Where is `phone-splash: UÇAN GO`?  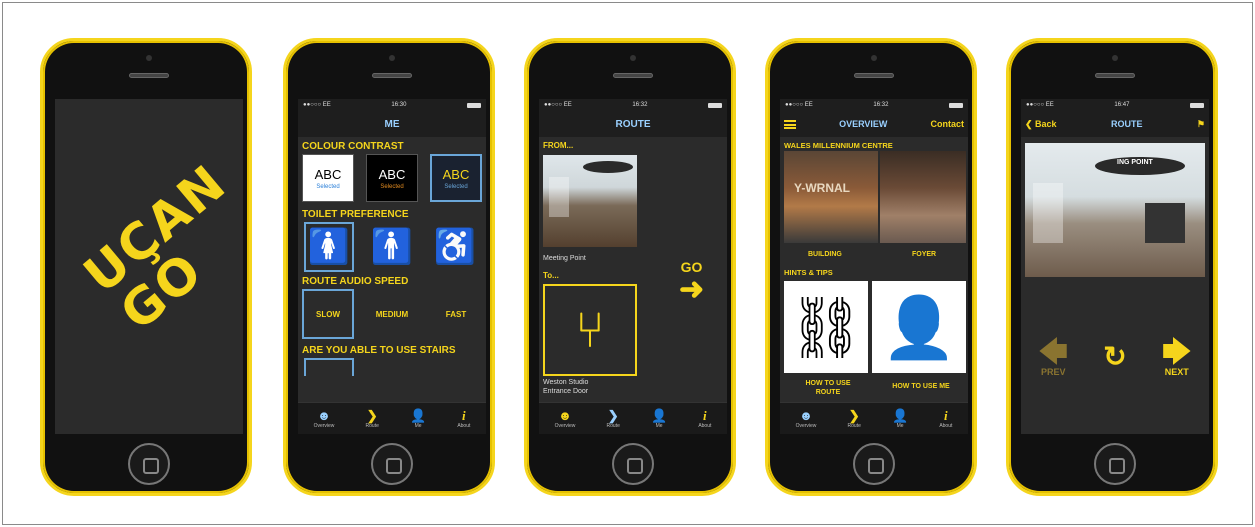
phone-splash: UÇAN GO is located at coordinates (146, 267).